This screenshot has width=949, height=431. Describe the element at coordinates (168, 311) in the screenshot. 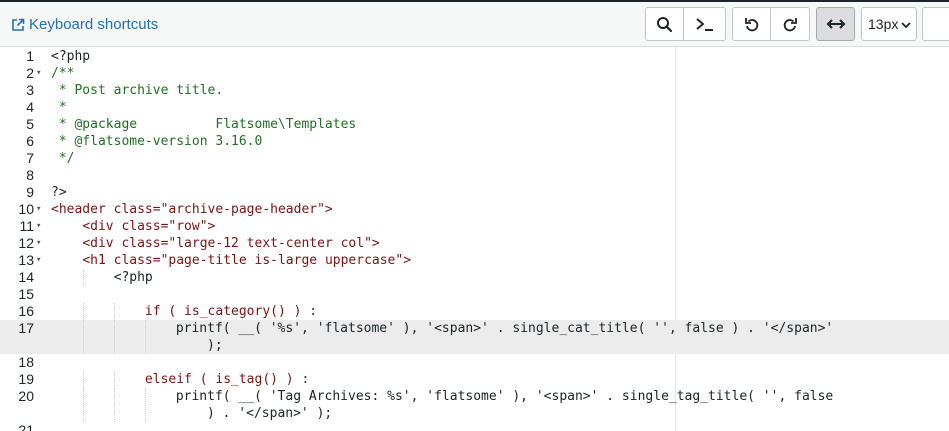

I see `code-line: 16 if ( is_category() ) :` at that location.